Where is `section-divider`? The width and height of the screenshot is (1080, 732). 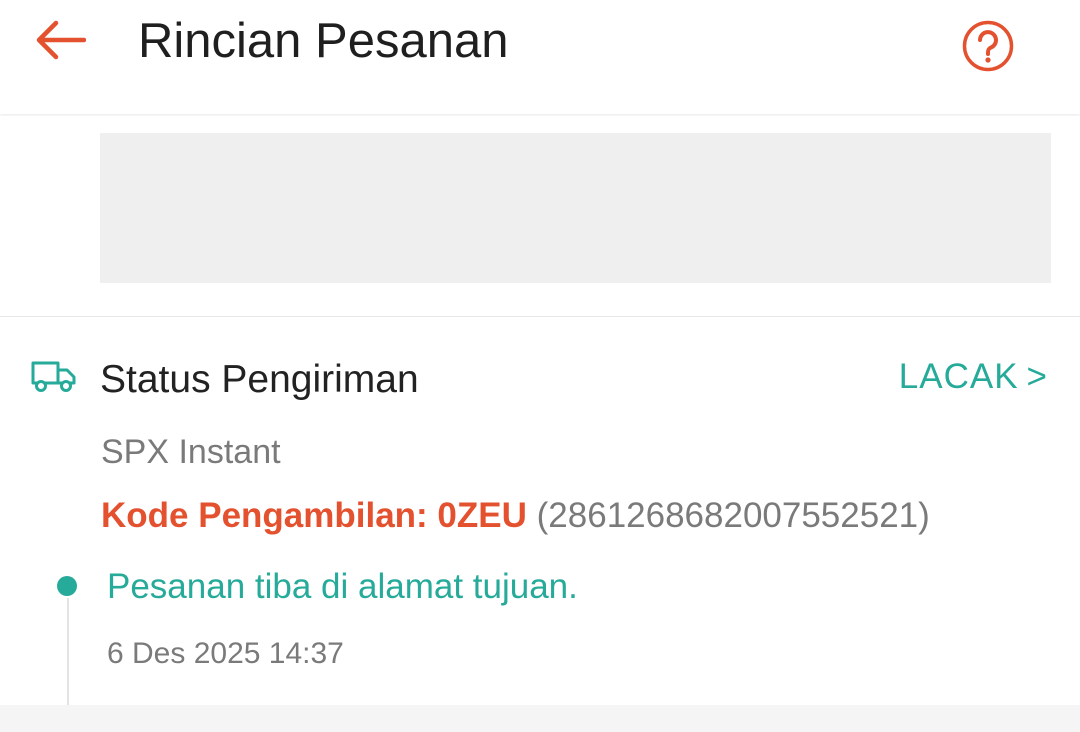 section-divider is located at coordinates (540, 718).